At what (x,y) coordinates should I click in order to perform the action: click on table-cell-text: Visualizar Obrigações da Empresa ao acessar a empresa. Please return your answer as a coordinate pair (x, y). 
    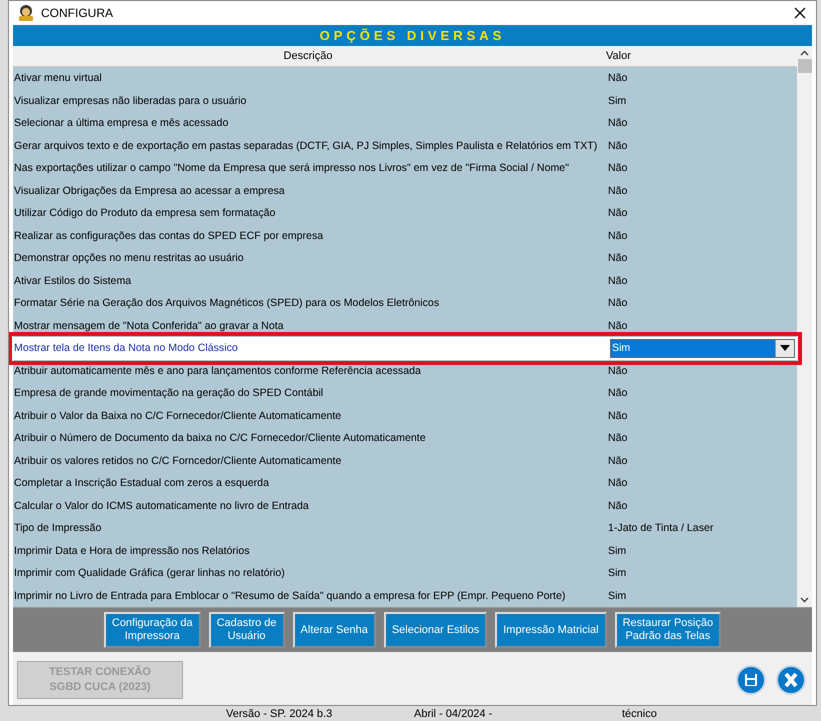
    Looking at the image, I should click on (149, 190).